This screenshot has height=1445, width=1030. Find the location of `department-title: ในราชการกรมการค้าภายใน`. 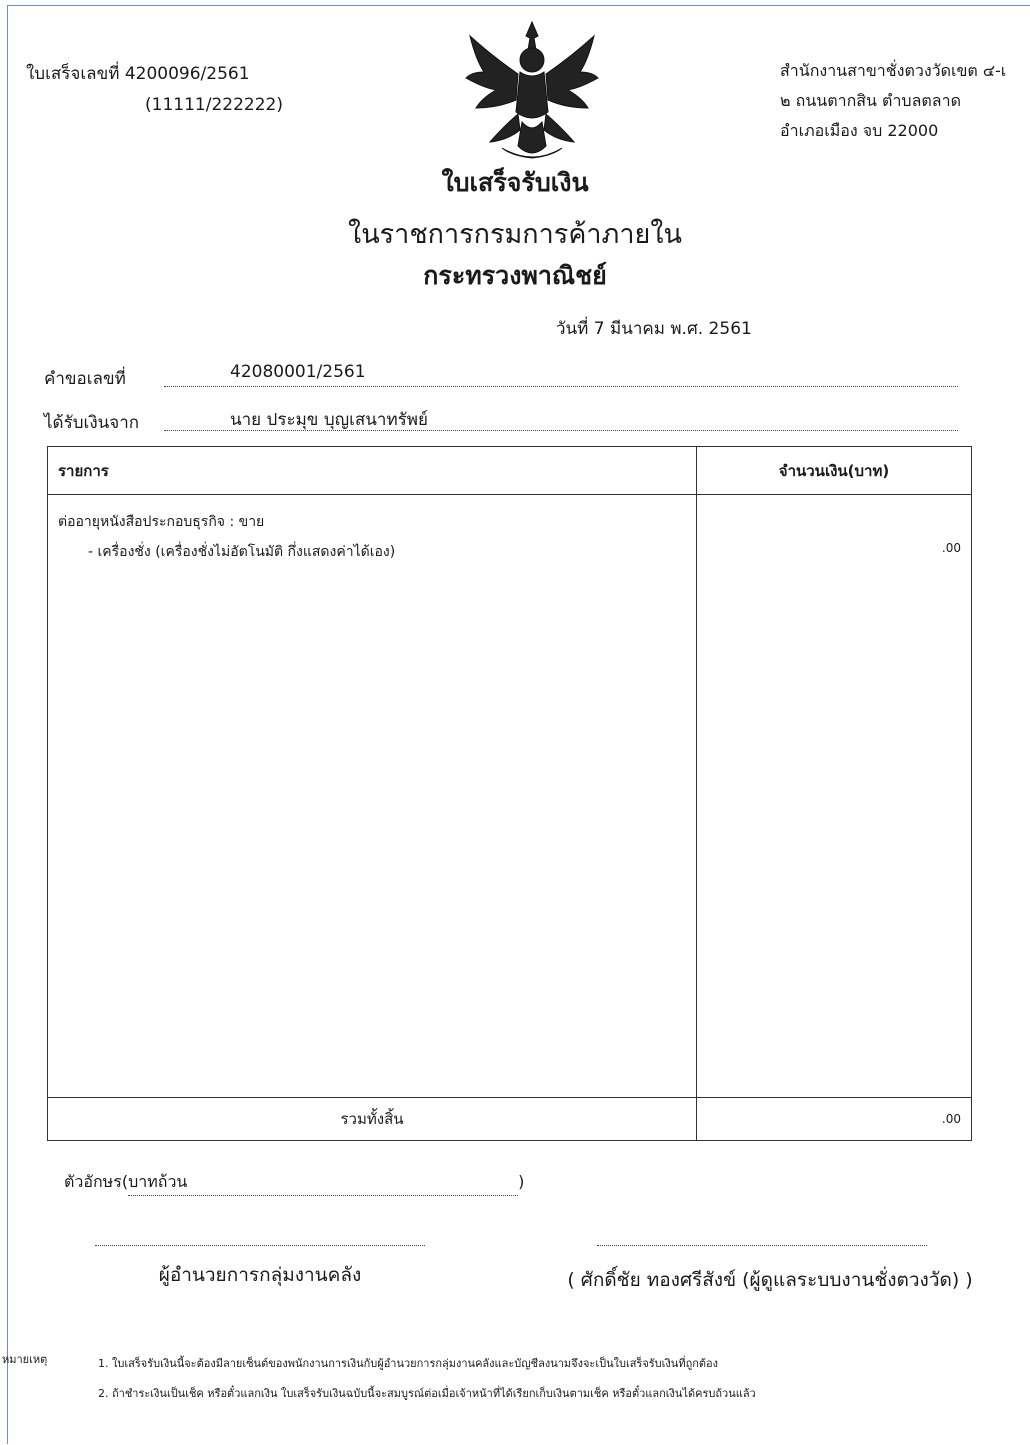

department-title: ในราชการกรมการค้าภายใน is located at coordinates (515, 234).